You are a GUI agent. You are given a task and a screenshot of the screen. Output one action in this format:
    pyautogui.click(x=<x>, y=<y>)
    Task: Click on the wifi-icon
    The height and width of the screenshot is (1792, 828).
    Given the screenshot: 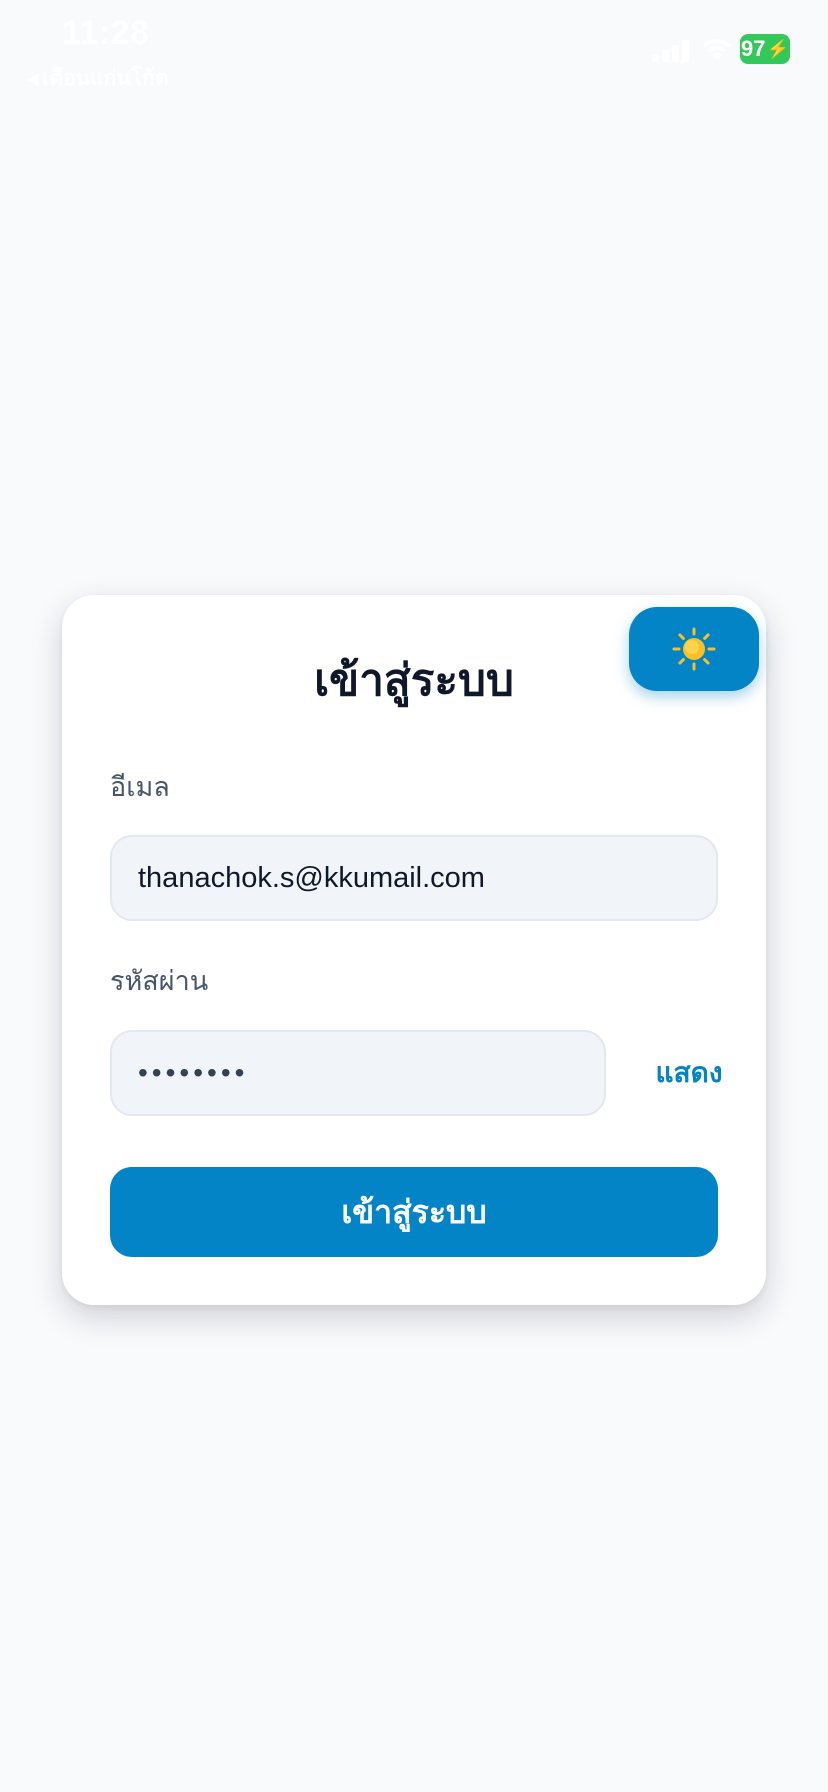 What is the action you would take?
    pyautogui.click(x=717, y=49)
    